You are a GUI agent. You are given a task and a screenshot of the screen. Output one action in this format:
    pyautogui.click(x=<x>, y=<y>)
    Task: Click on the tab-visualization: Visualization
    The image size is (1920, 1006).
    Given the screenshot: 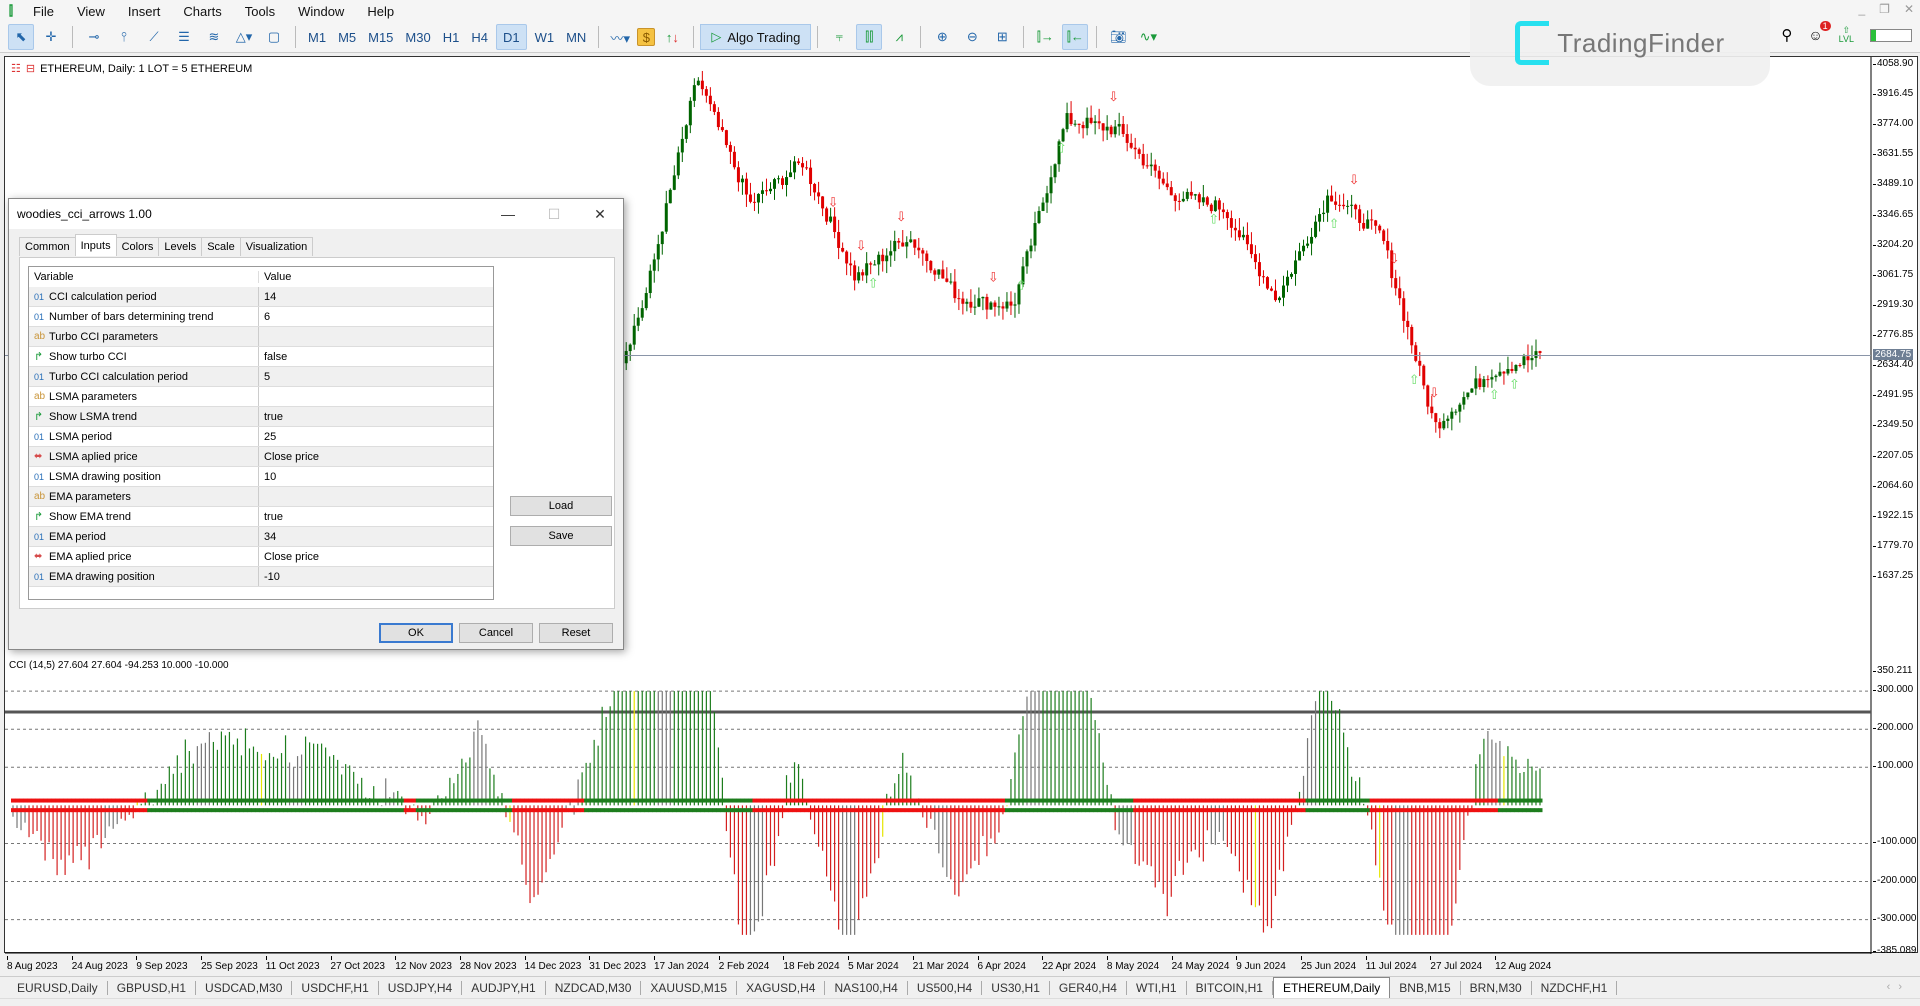 What is the action you would take?
    pyautogui.click(x=276, y=246)
    